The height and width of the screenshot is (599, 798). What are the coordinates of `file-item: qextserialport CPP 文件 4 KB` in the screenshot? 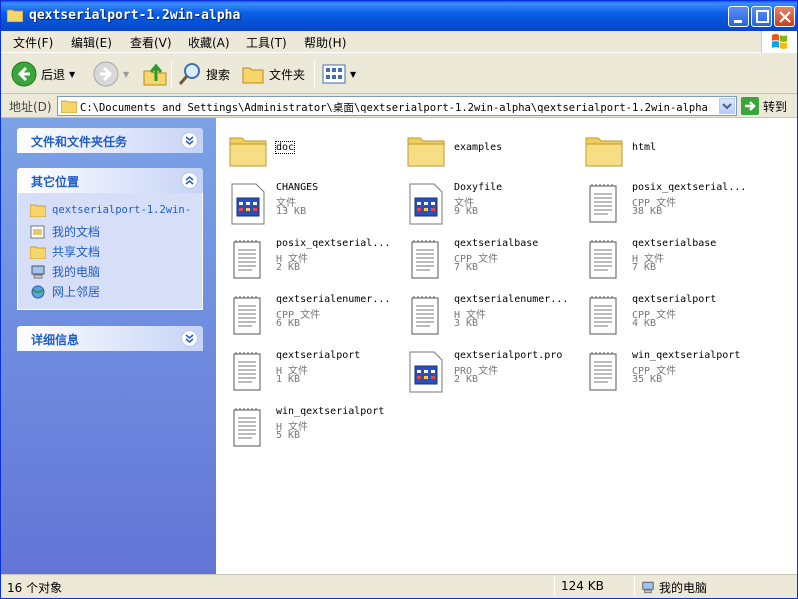 It's located at (665, 316).